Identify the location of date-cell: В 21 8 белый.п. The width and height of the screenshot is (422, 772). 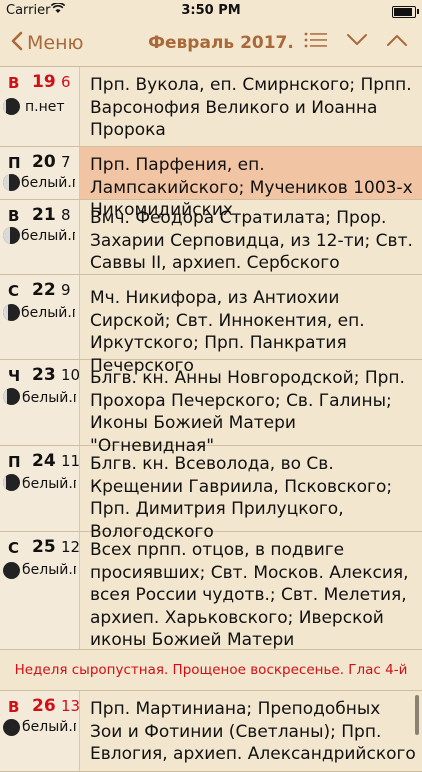
(40, 237).